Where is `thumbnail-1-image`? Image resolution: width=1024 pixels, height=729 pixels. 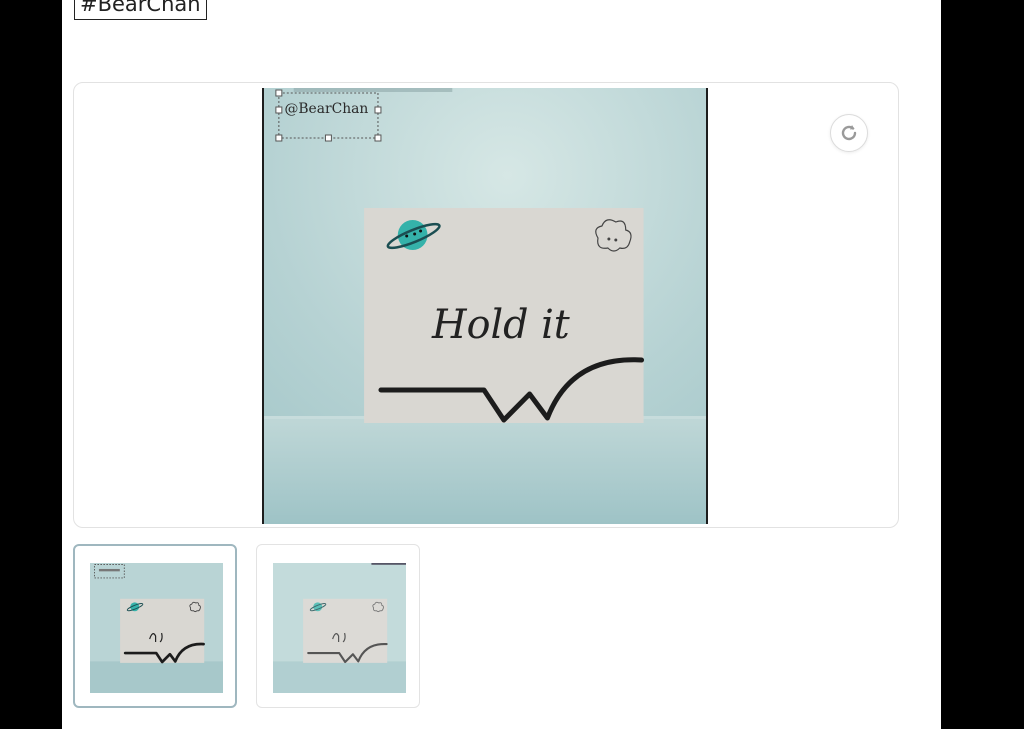 thumbnail-1-image is located at coordinates (156, 628).